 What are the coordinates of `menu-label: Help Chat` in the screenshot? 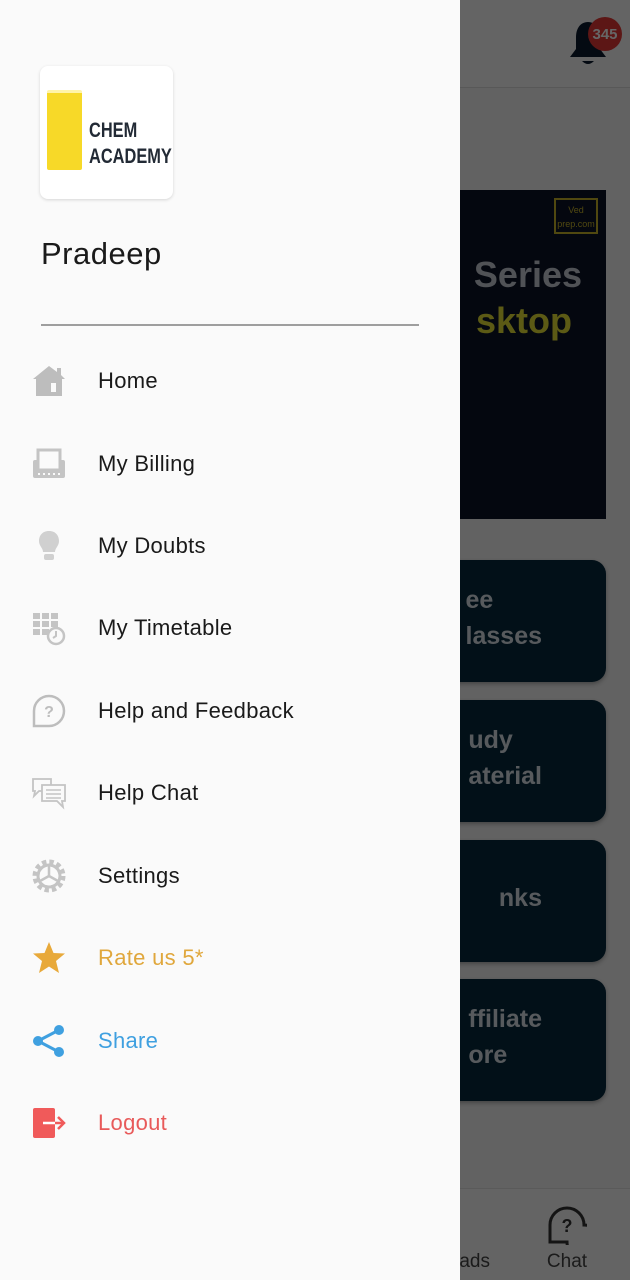 It's located at (148, 792).